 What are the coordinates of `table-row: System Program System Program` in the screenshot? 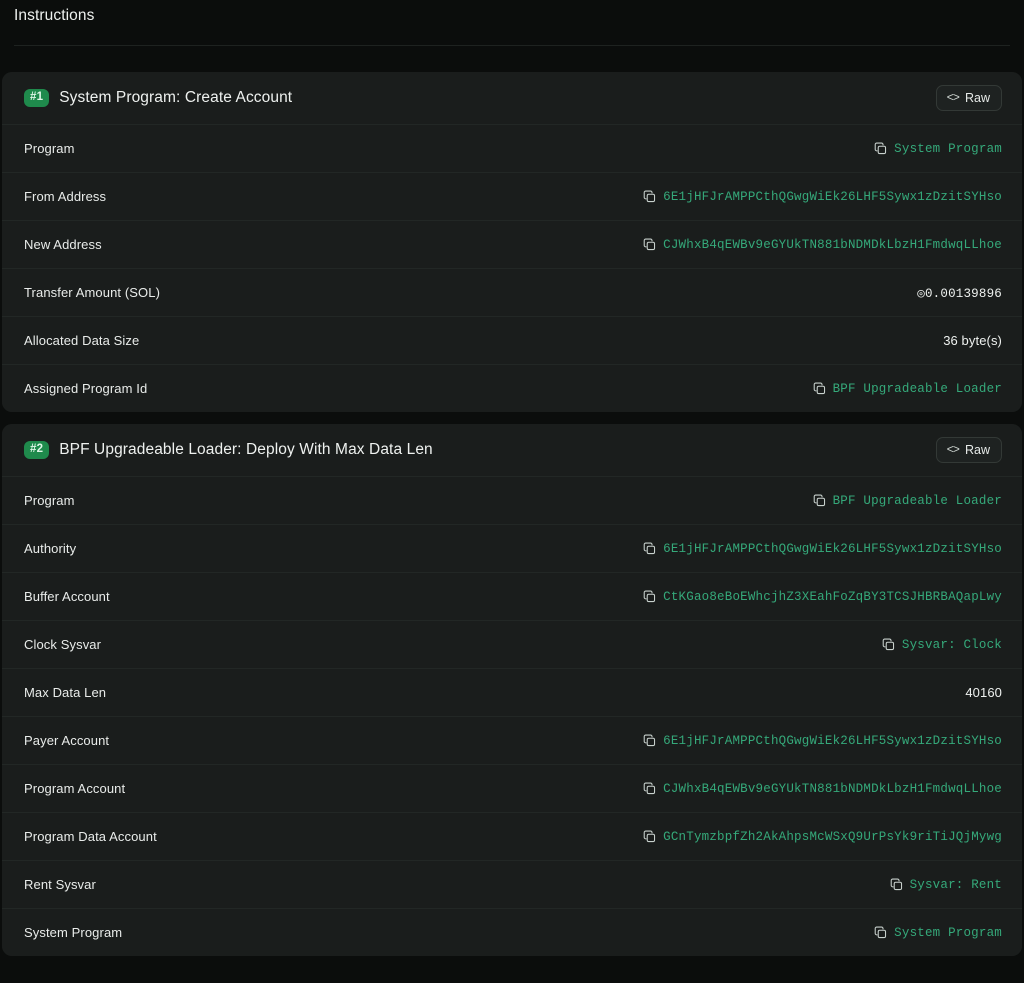 It's located at (512, 932).